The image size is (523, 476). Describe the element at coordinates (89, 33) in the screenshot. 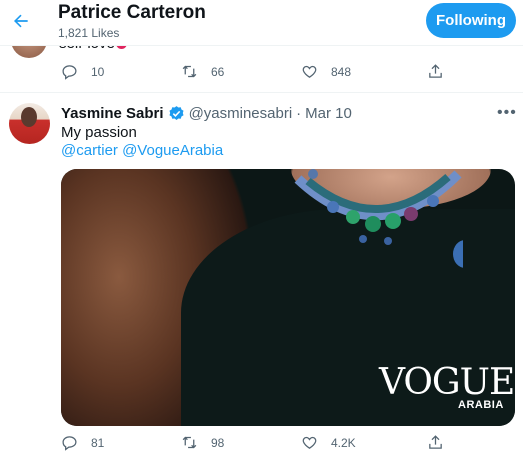

I see `likes-count: 1,821 Likes` at that location.